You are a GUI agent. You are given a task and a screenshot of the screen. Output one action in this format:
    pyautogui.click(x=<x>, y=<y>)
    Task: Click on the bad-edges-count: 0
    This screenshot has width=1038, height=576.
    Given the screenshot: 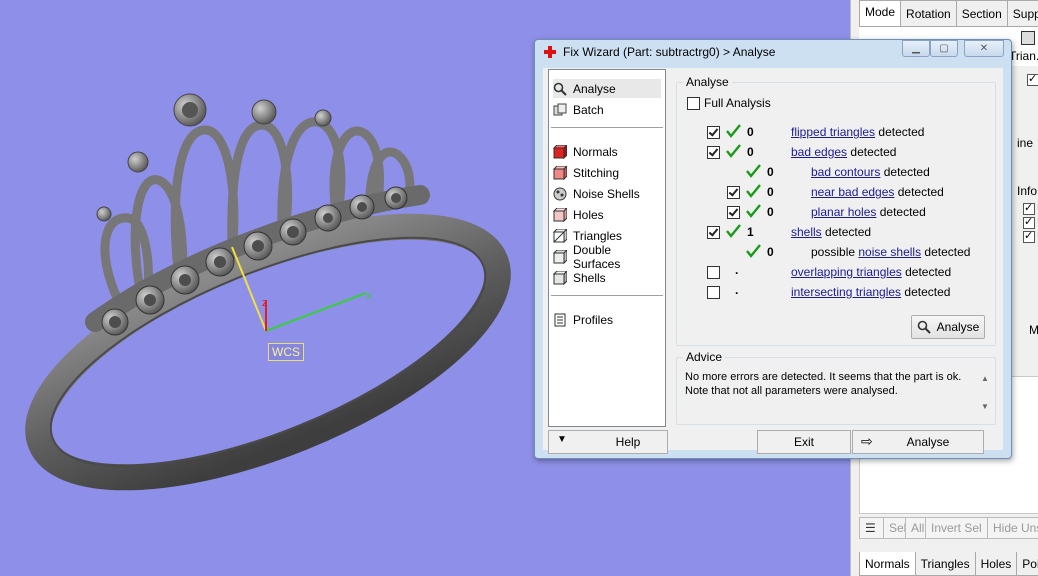 What is the action you would take?
    pyautogui.click(x=750, y=152)
    